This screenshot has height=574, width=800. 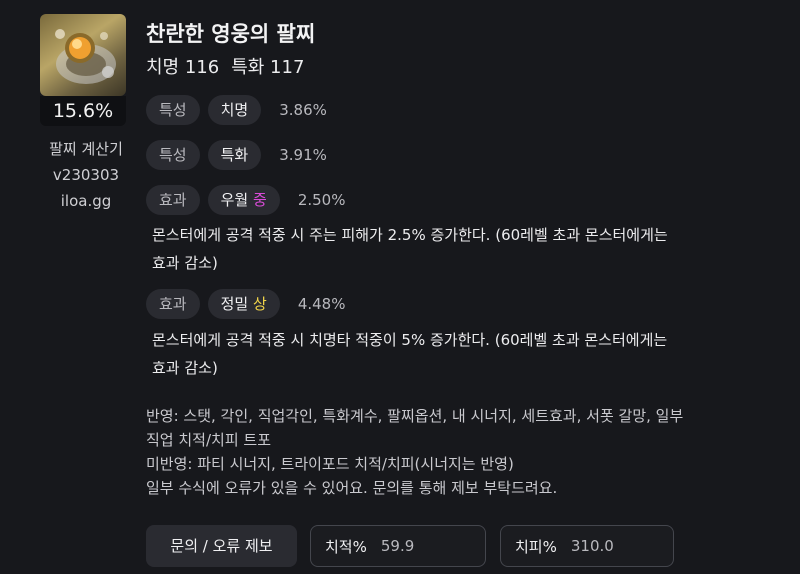 I want to click on effect-row: 특성 치명 3.86%, so click(x=236, y=110).